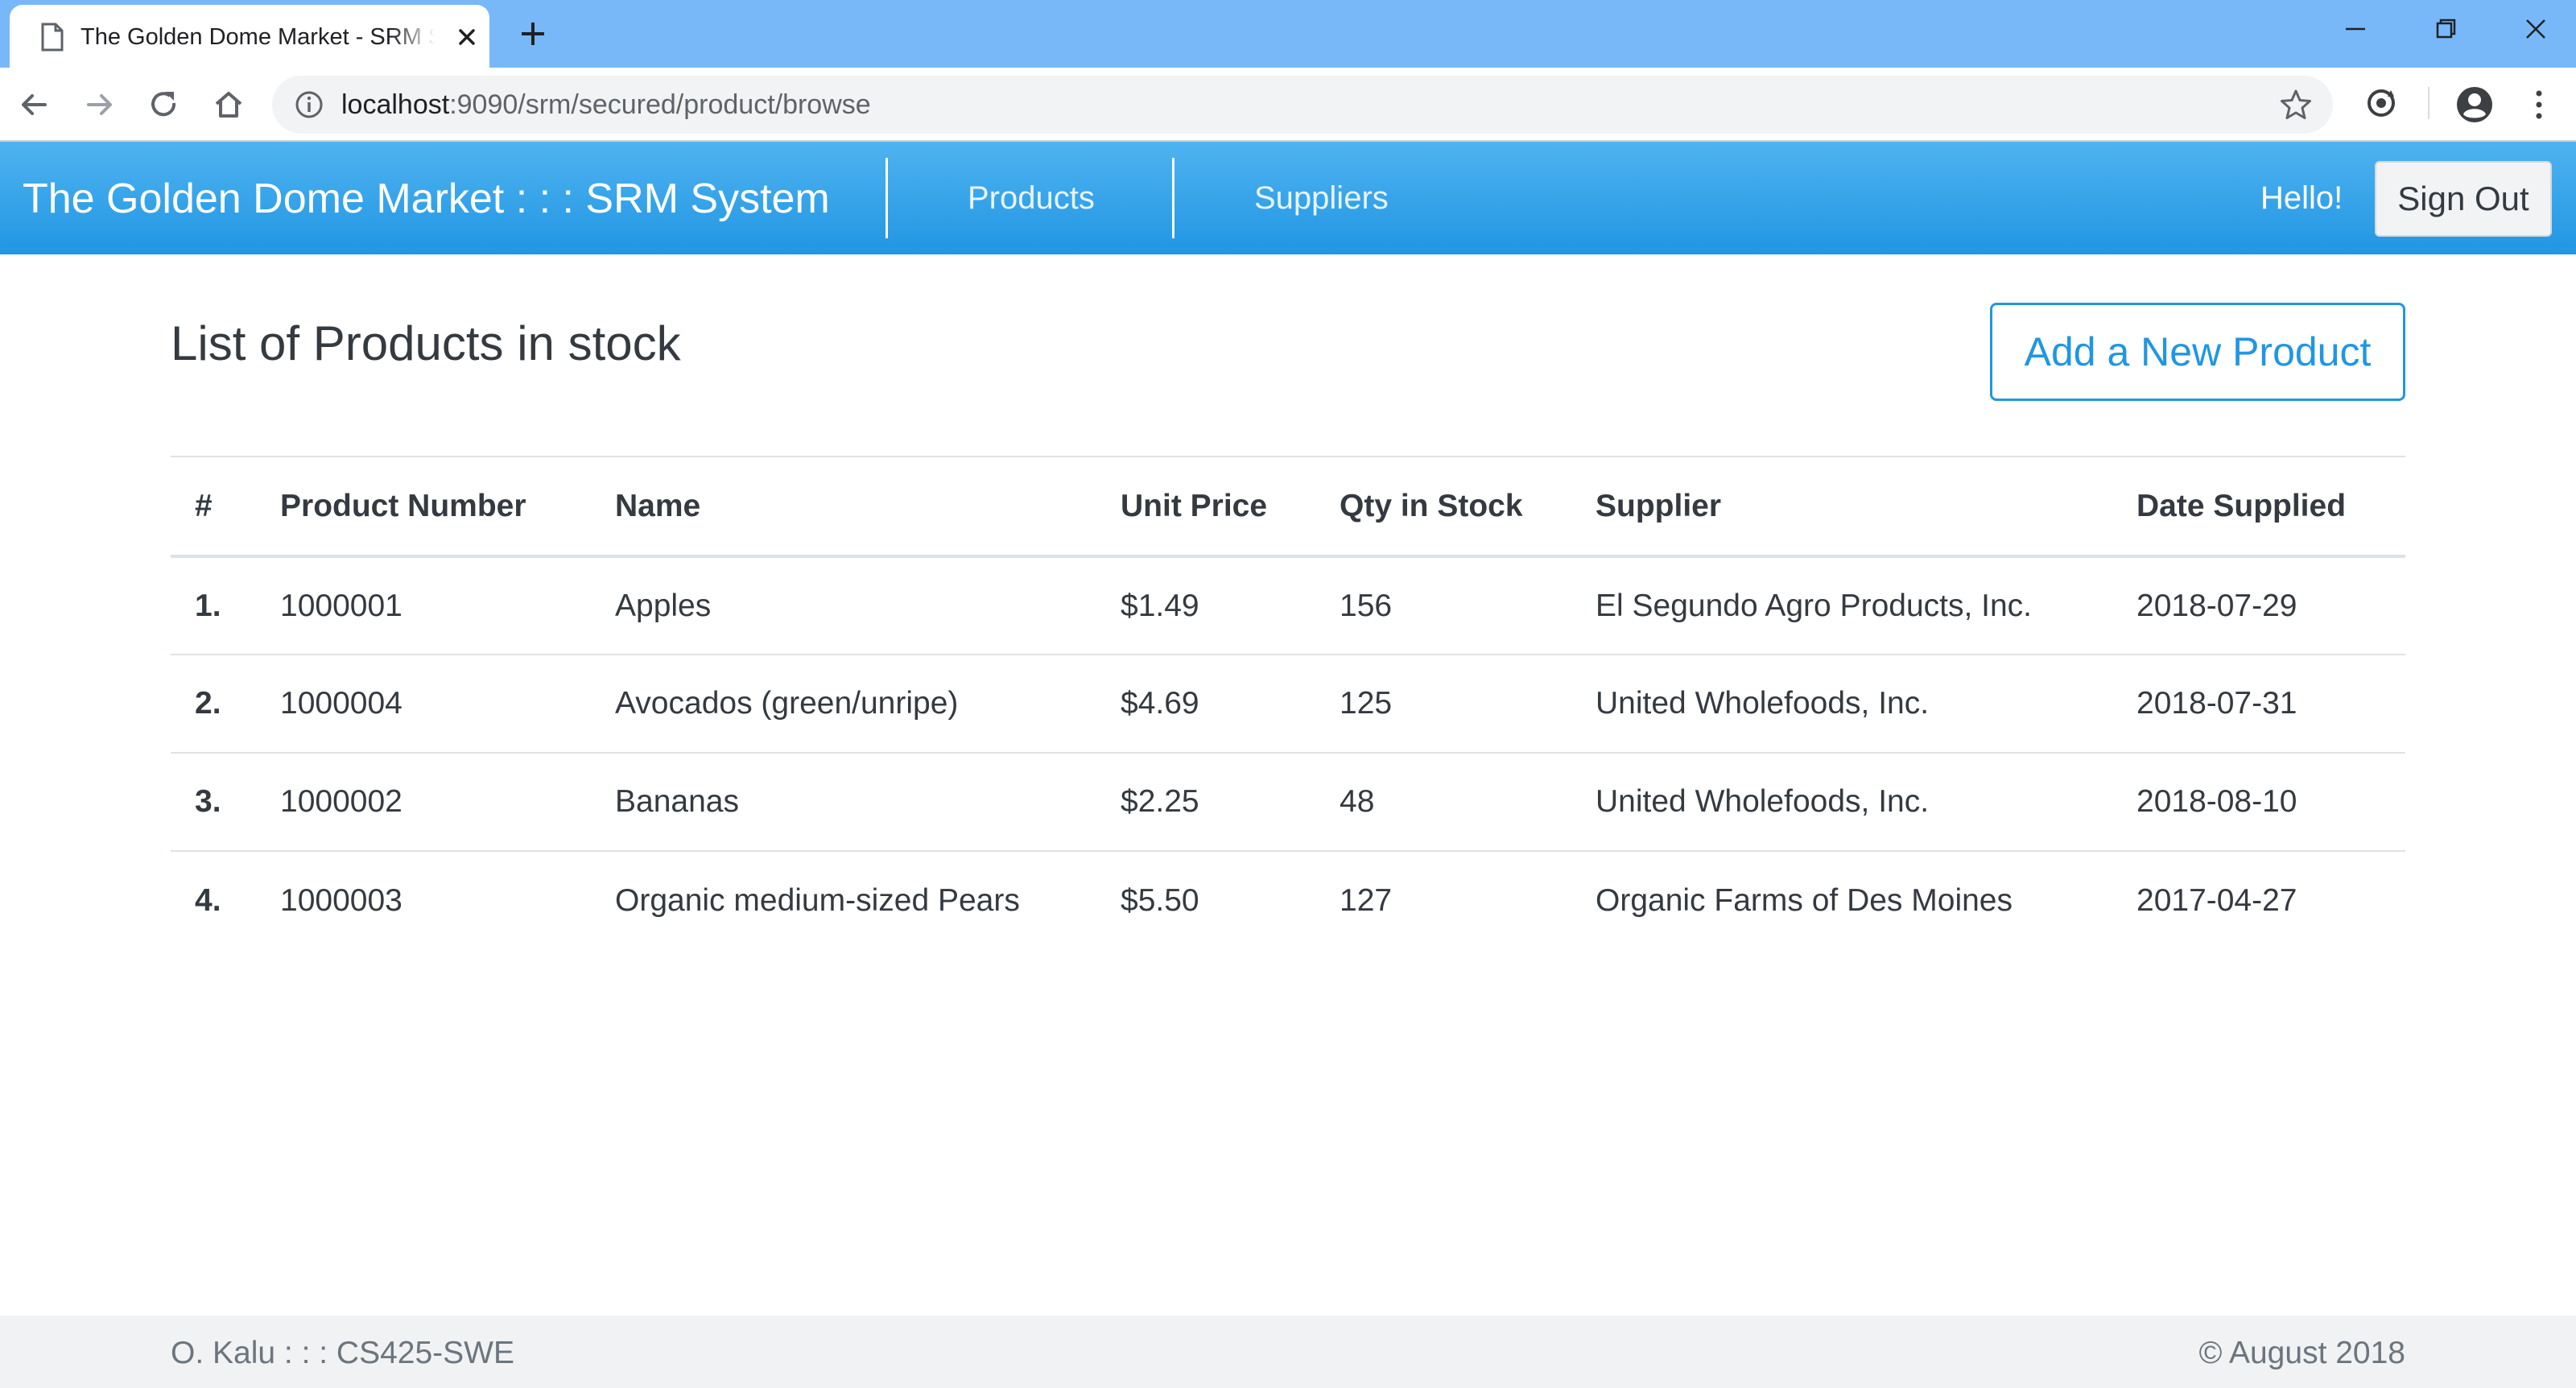 The width and height of the screenshot is (2576, 1388). Describe the element at coordinates (467, 37) in the screenshot. I see `close-tab-icon` at that location.